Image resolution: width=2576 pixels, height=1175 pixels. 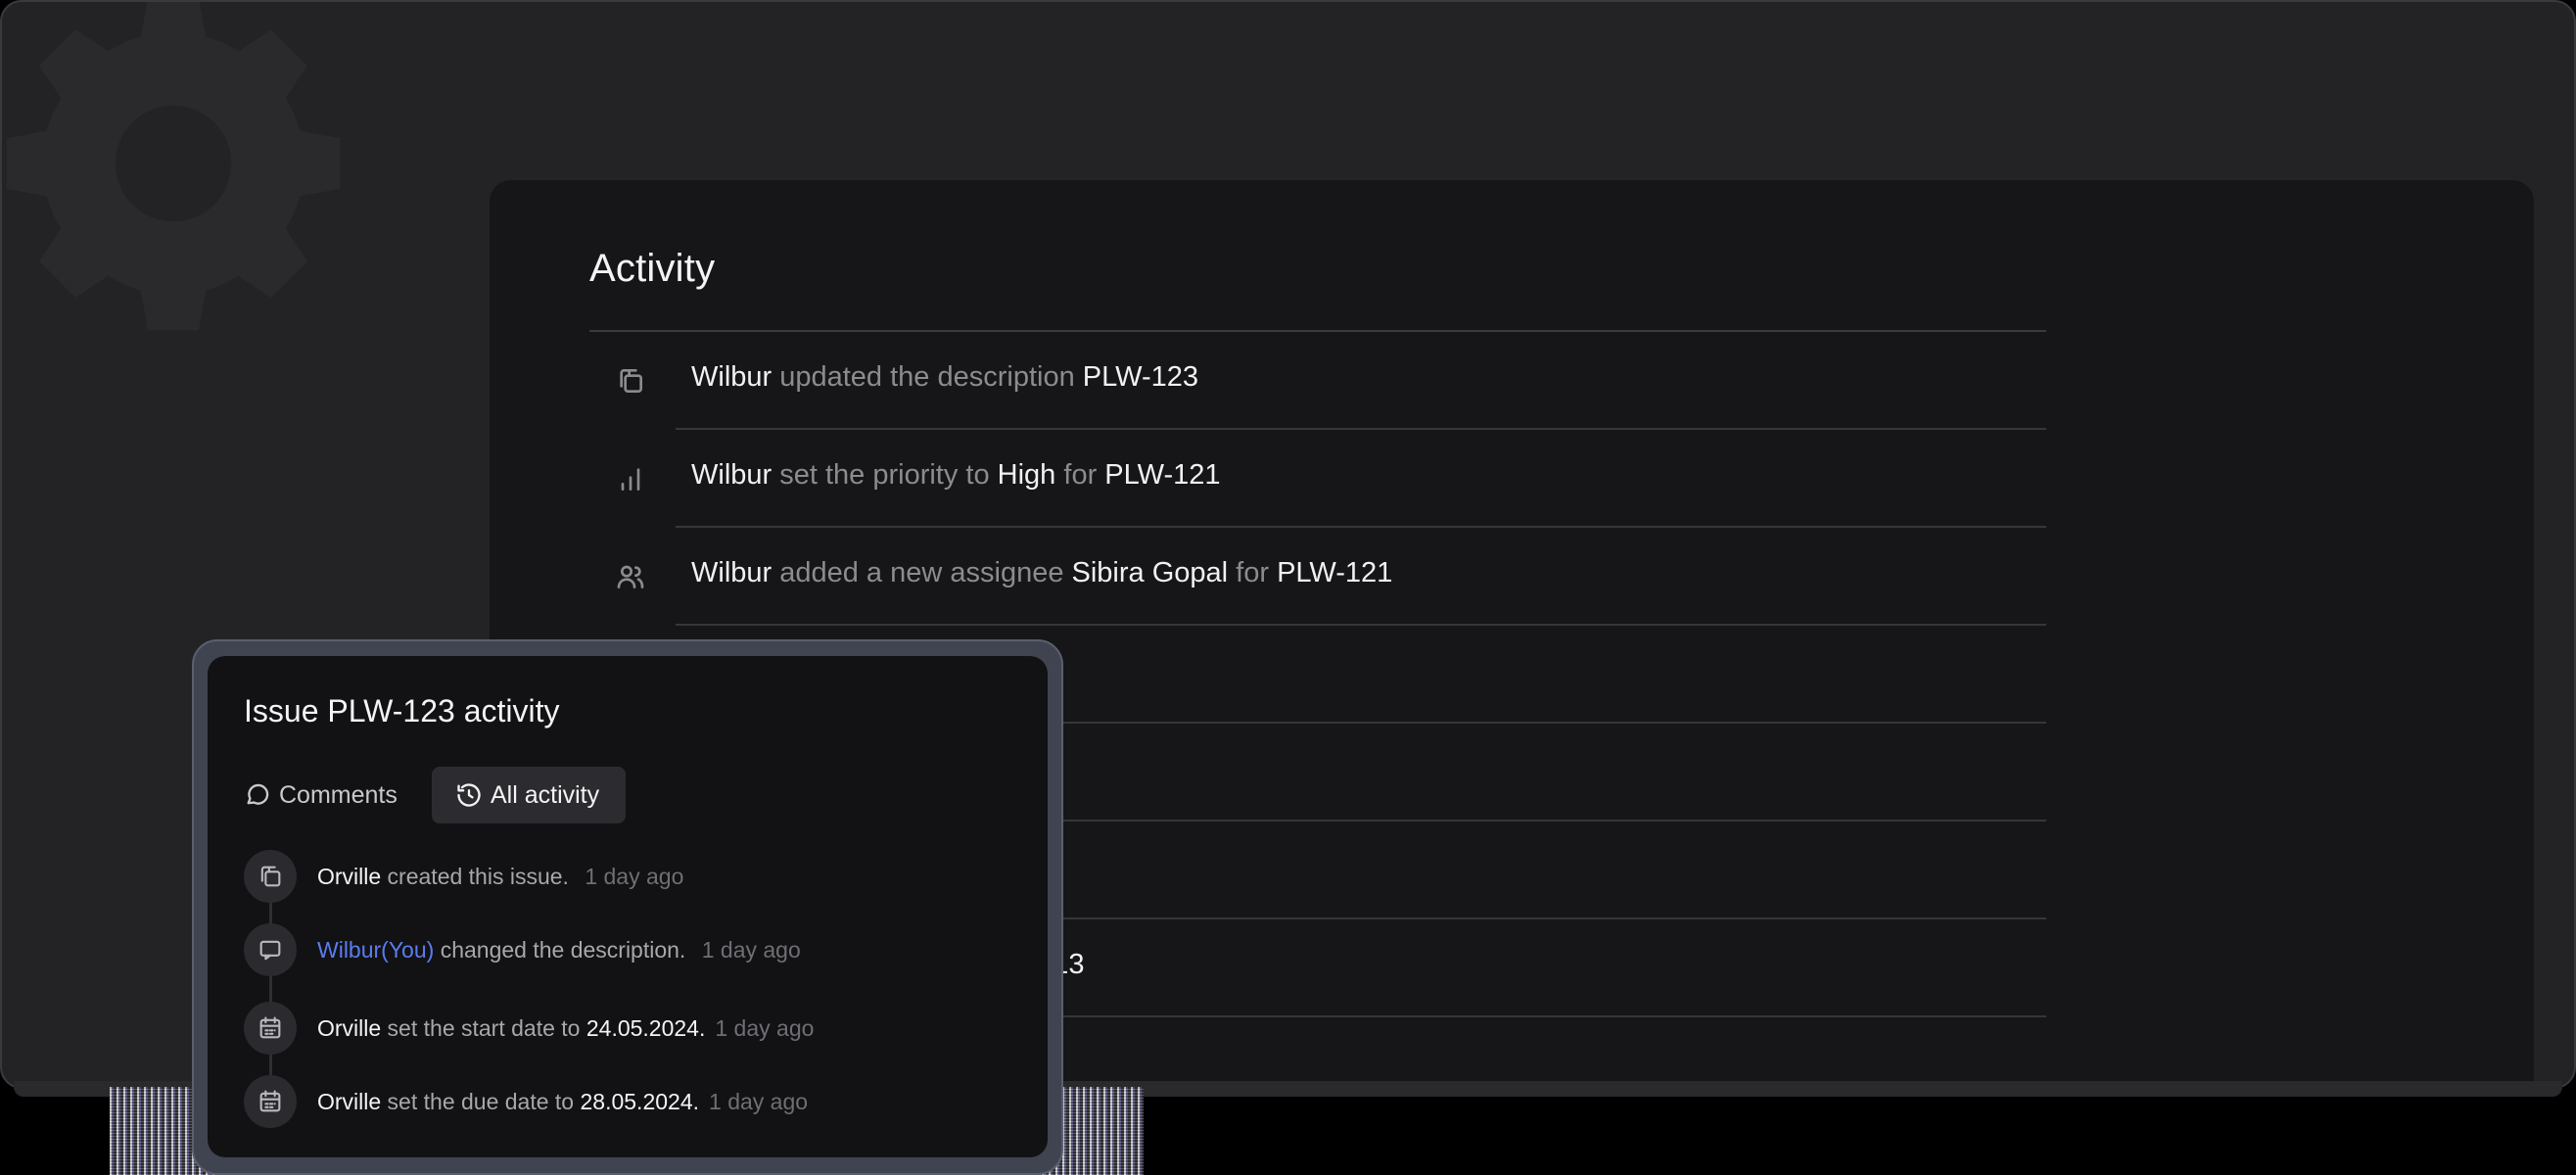 I want to click on event-action: changed the description., so click(x=563, y=950).